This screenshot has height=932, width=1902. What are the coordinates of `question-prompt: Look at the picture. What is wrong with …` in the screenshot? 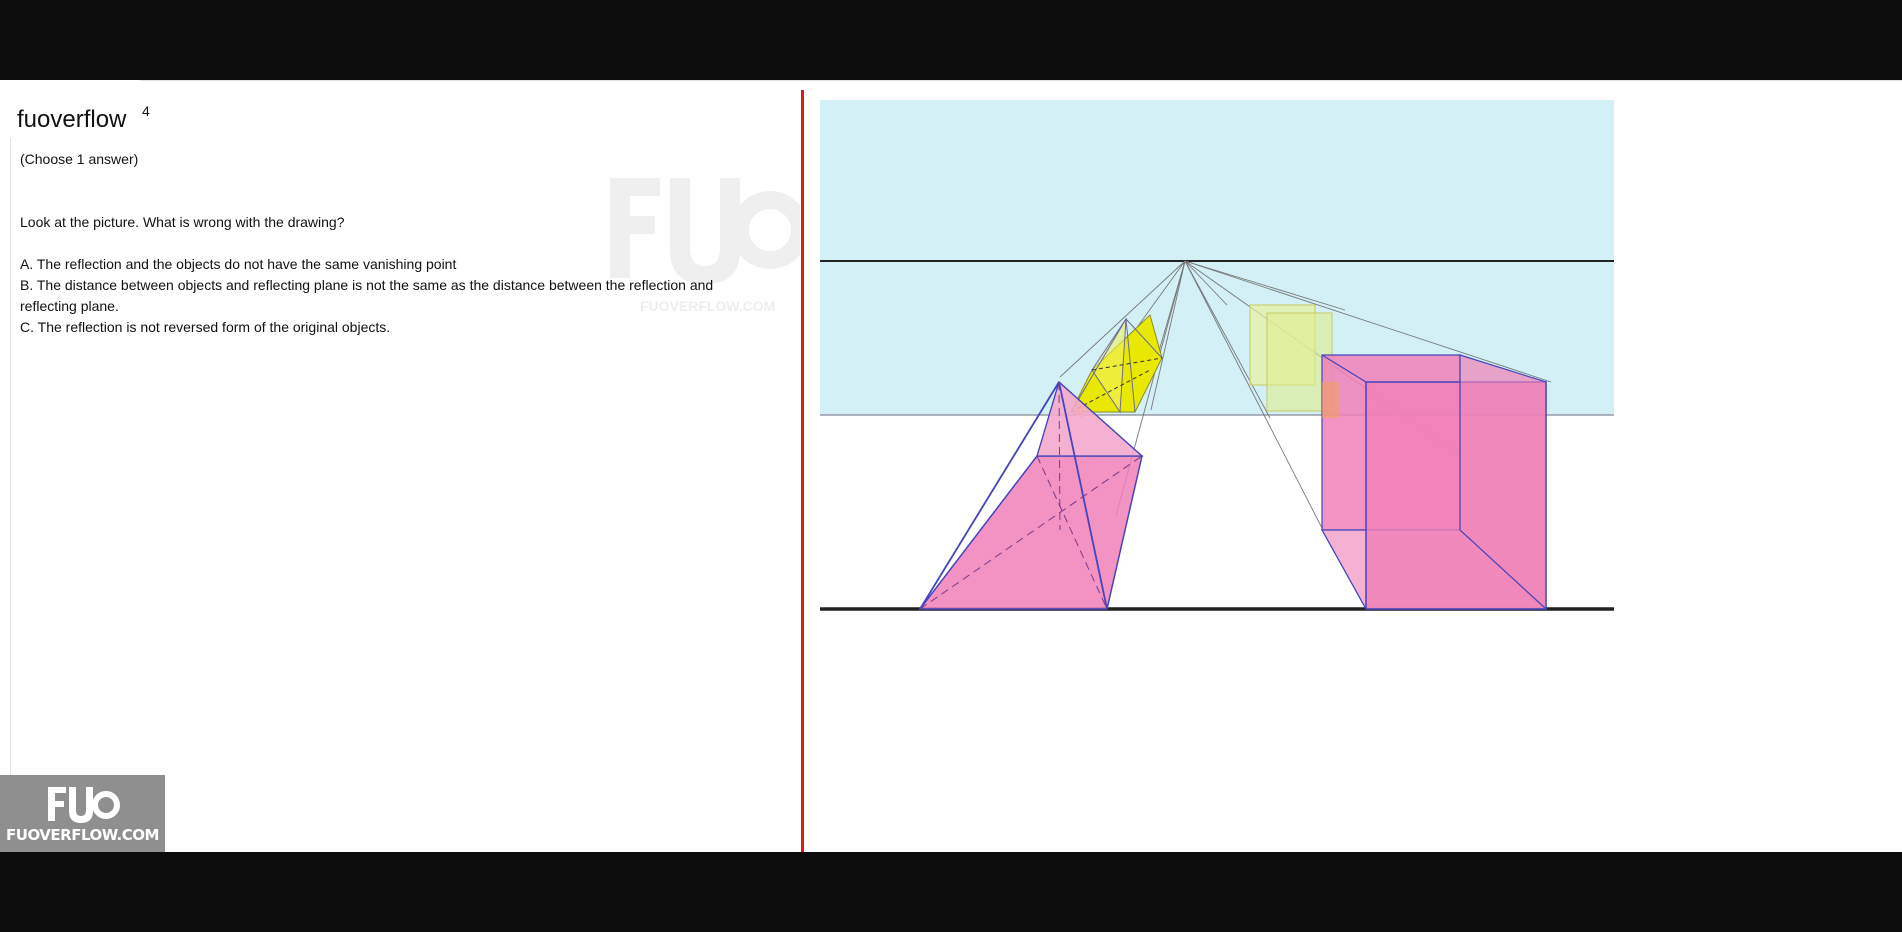 It's located at (182, 222).